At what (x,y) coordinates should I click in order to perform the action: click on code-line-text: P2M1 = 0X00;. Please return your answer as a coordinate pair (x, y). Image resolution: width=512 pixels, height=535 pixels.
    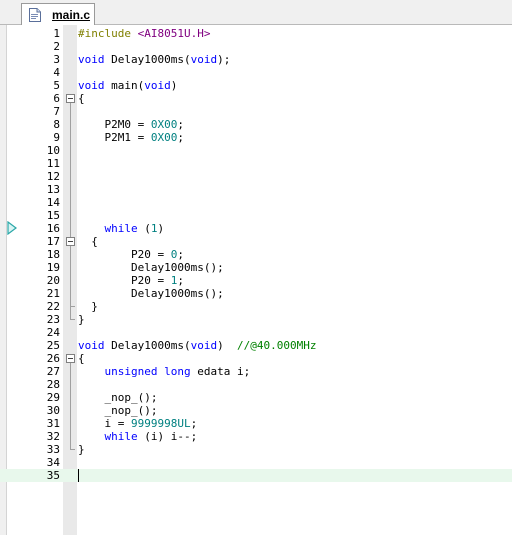
    Looking at the image, I should click on (131, 137).